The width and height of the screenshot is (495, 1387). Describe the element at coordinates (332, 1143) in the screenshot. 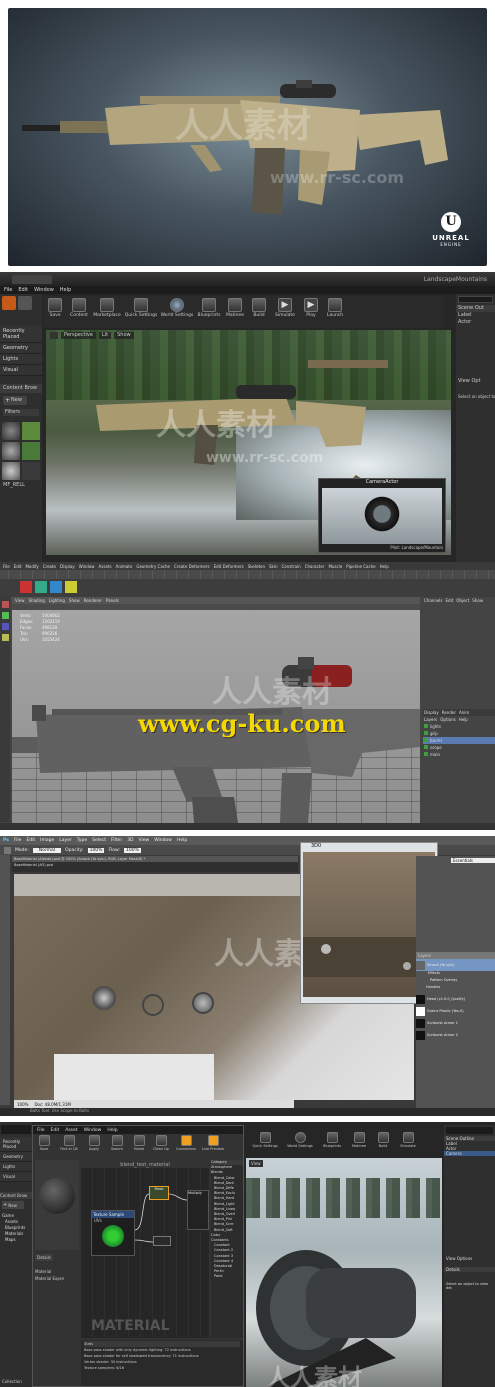

I see `blueprints-button: Blueprints` at that location.